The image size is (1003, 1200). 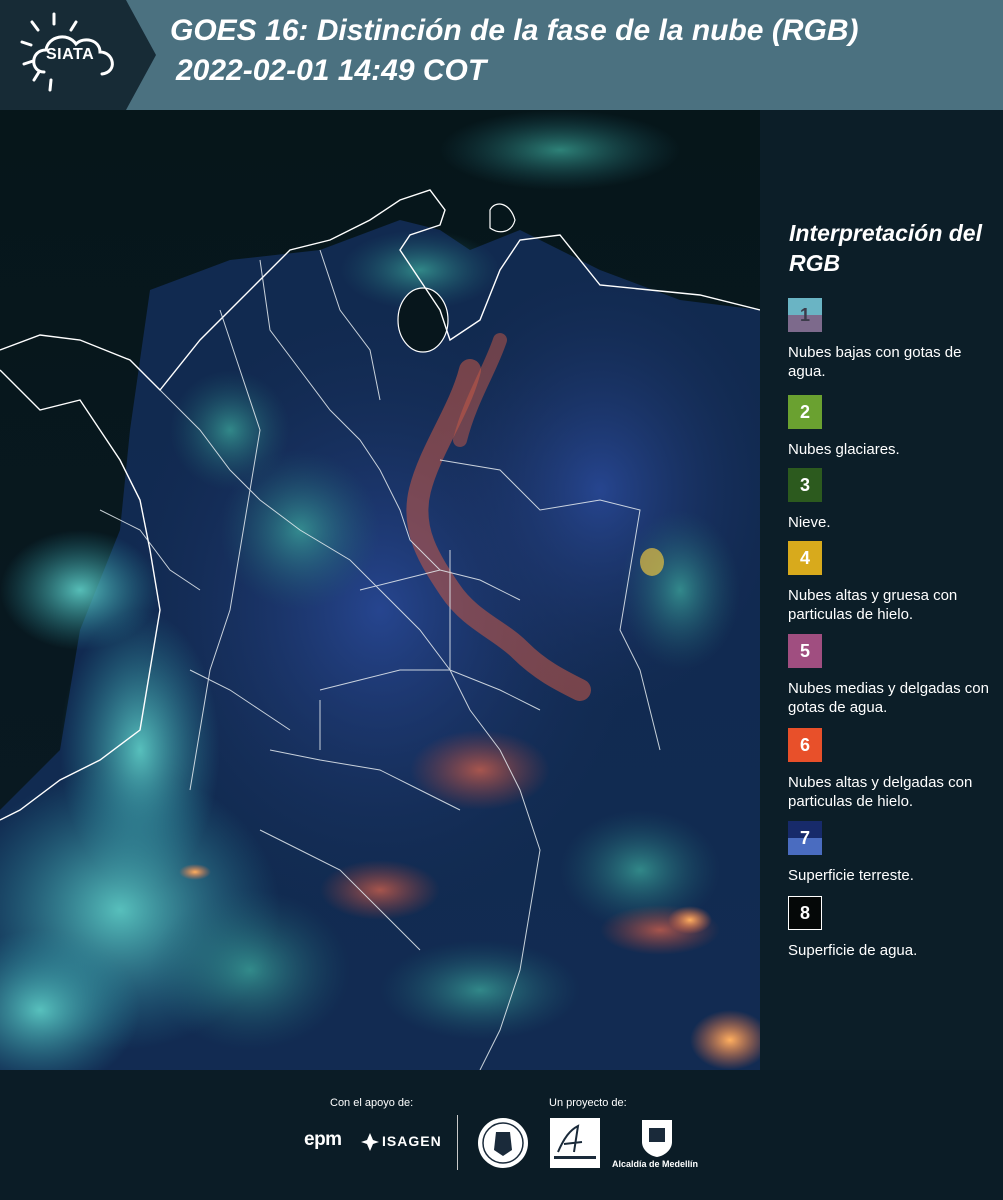 What do you see at coordinates (588, 1103) in the screenshot?
I see `project-label: Un proyecto de:` at bounding box center [588, 1103].